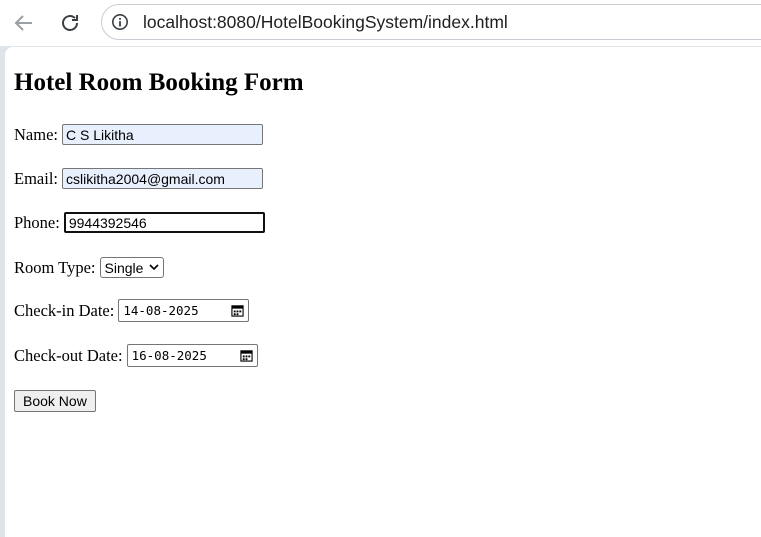 The image size is (761, 537). I want to click on room-type-select: Single, so click(132, 267).